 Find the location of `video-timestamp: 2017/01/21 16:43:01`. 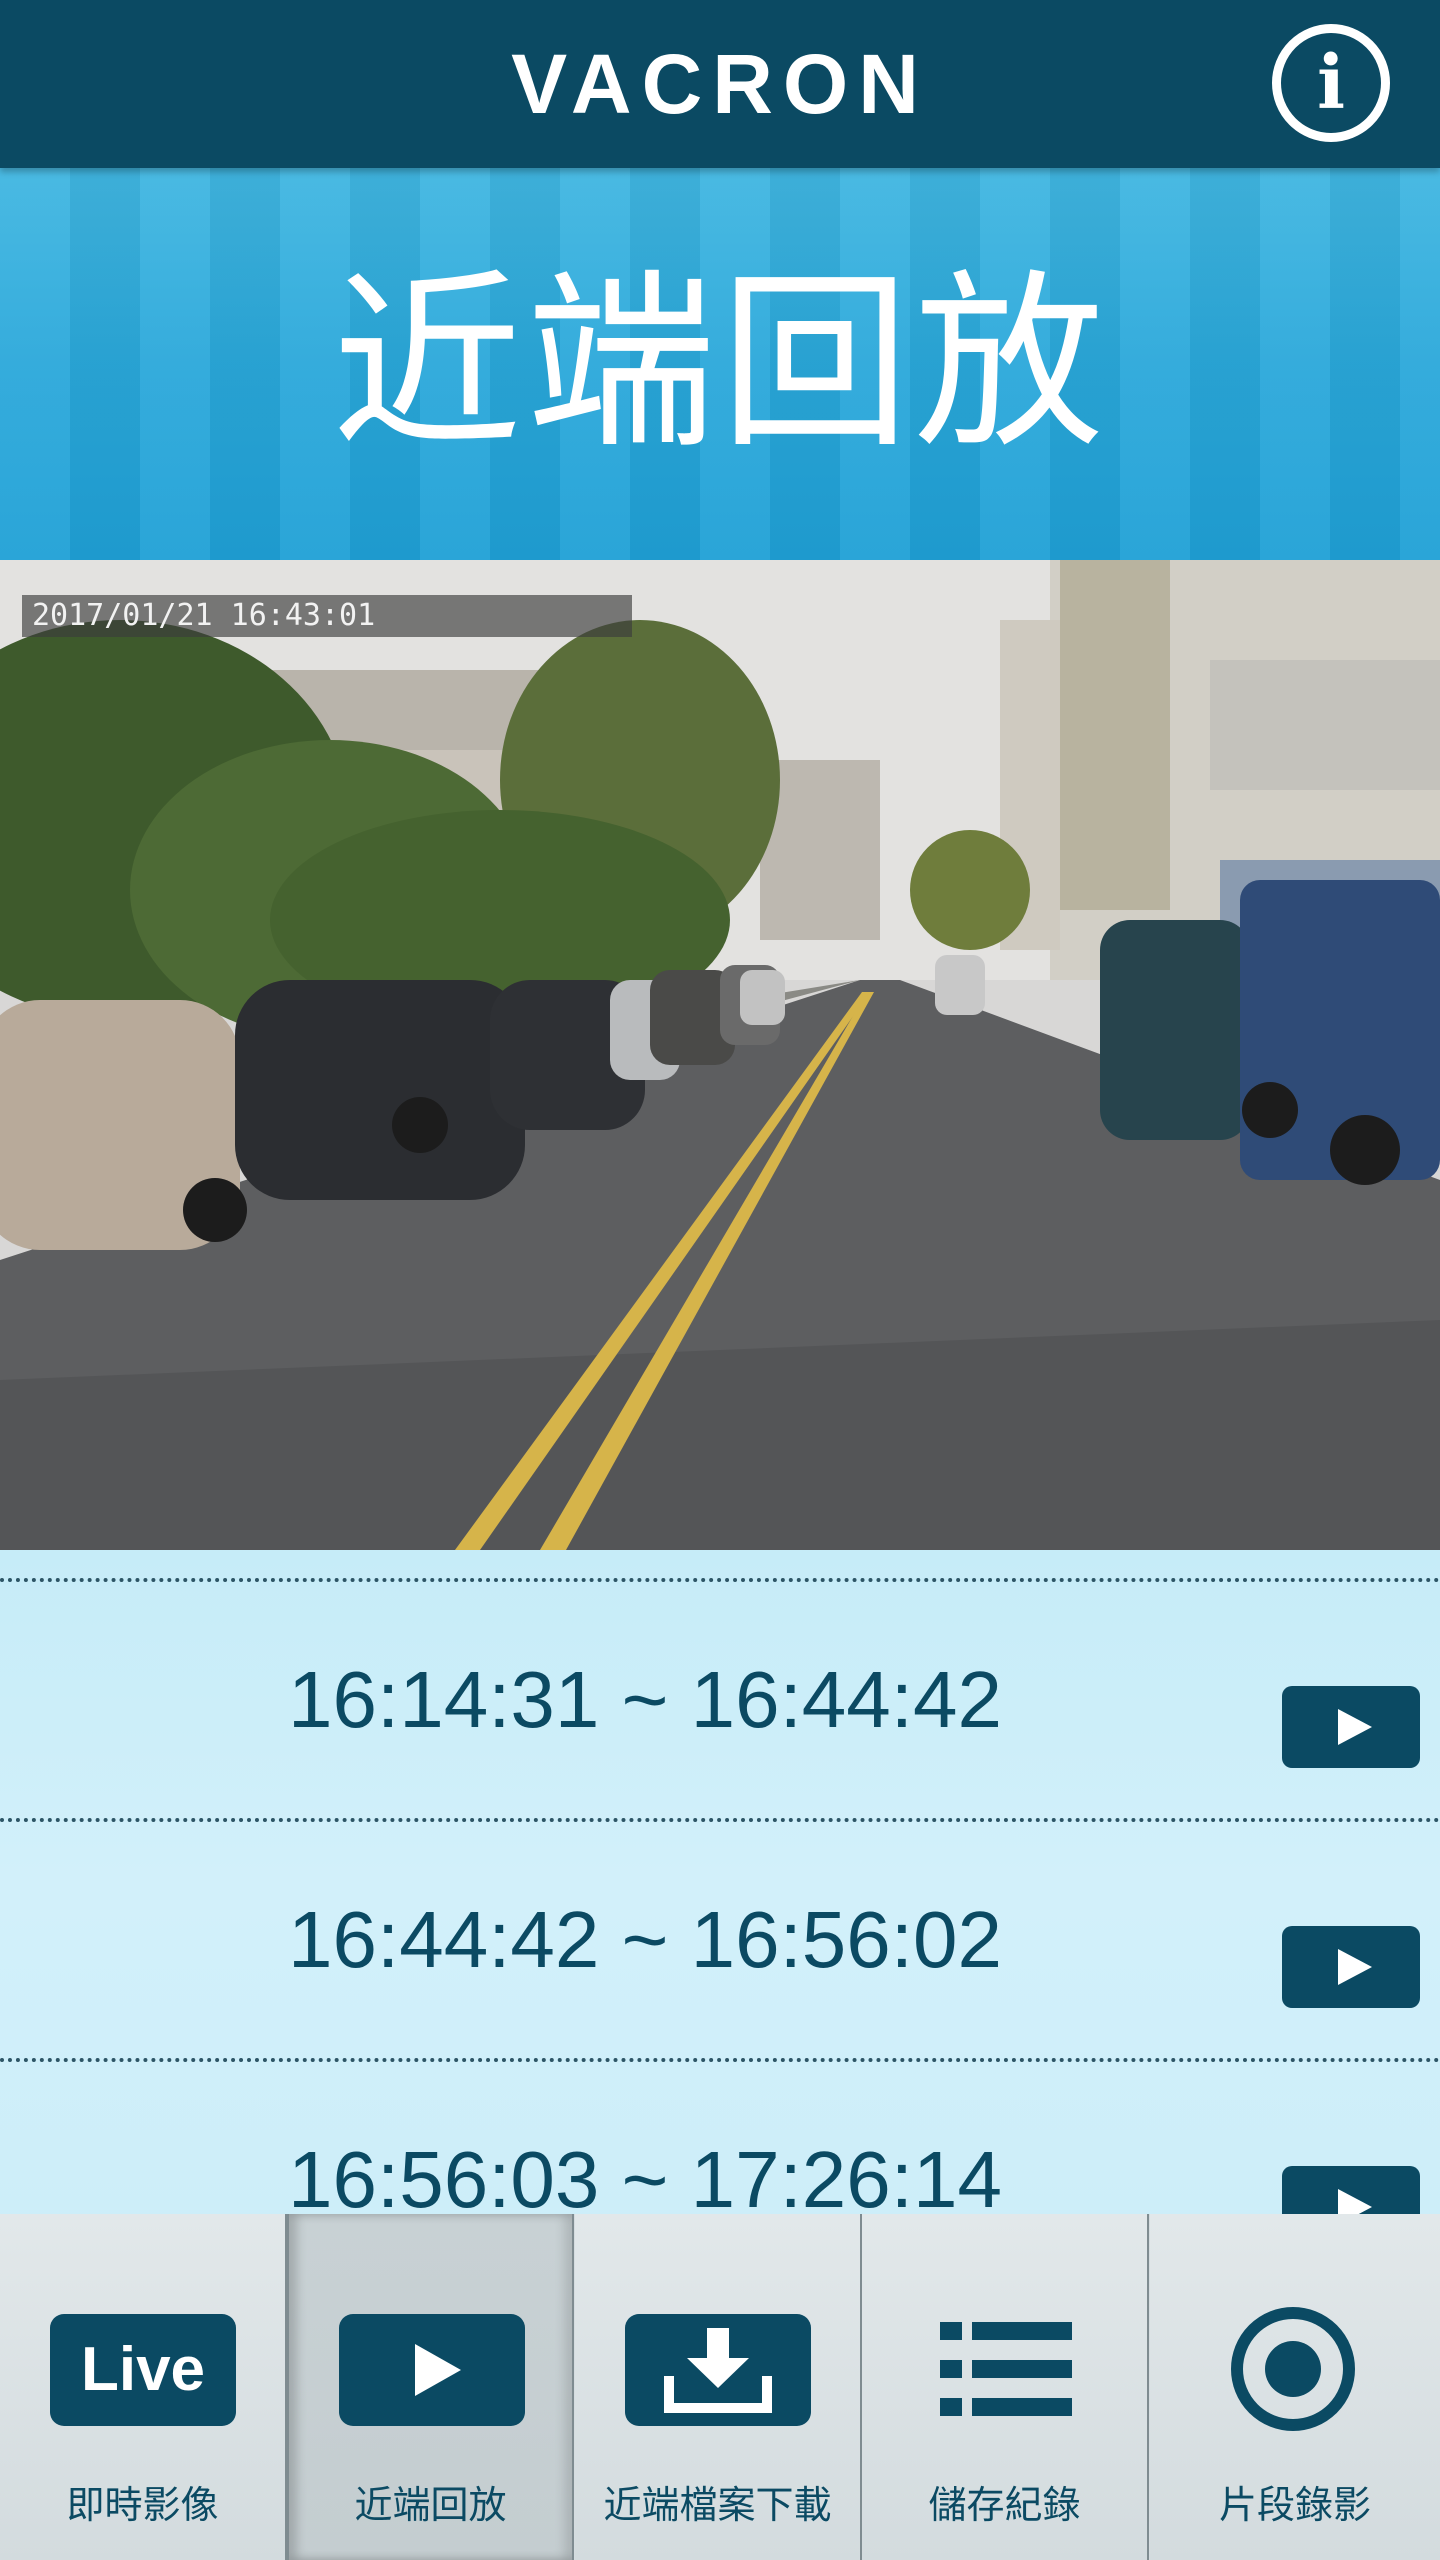

video-timestamp: 2017/01/21 16:43:01 is located at coordinates (327, 616).